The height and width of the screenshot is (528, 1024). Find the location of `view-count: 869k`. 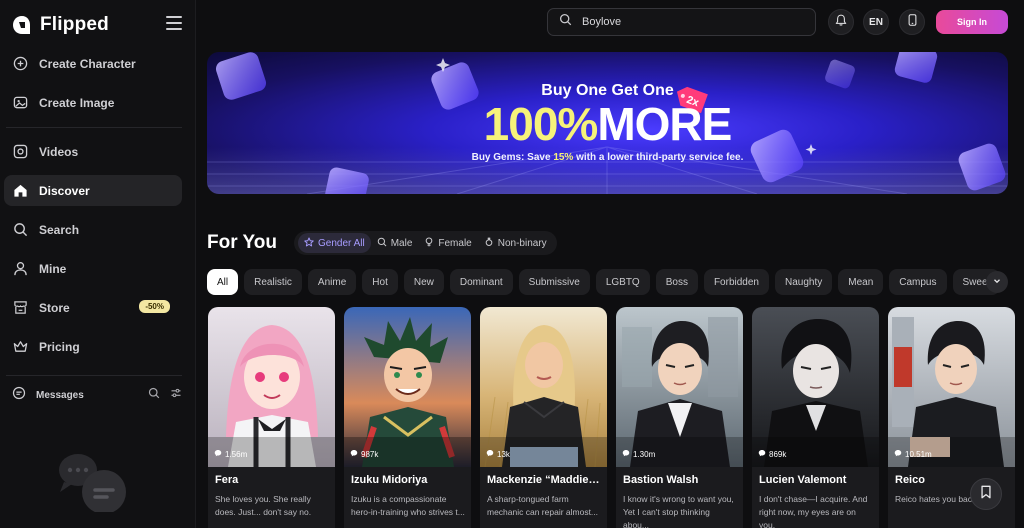

view-count: 869k is located at coordinates (772, 454).